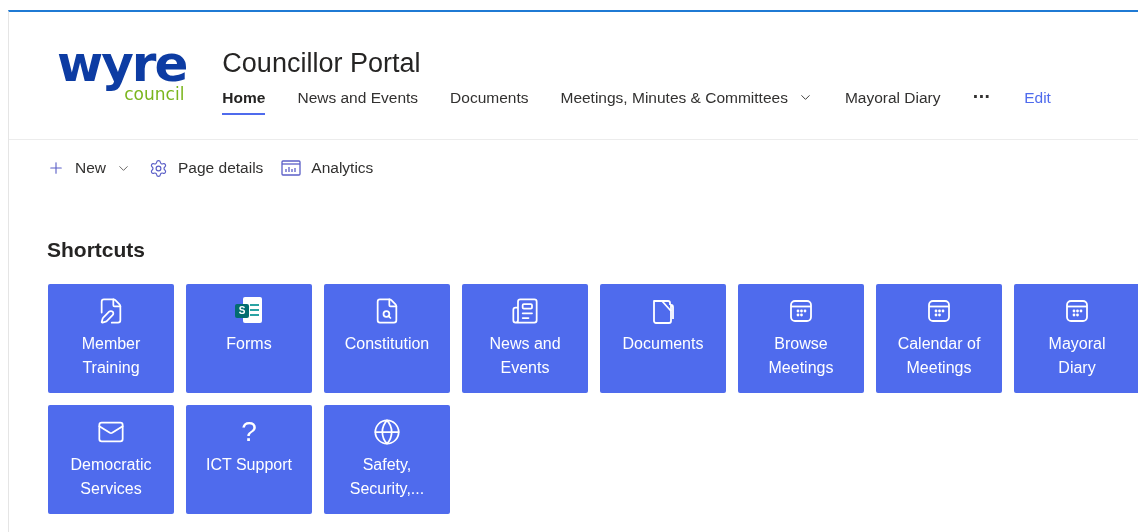 This screenshot has width=1138, height=532. What do you see at coordinates (206, 168) in the screenshot?
I see `command-button: Page details` at bounding box center [206, 168].